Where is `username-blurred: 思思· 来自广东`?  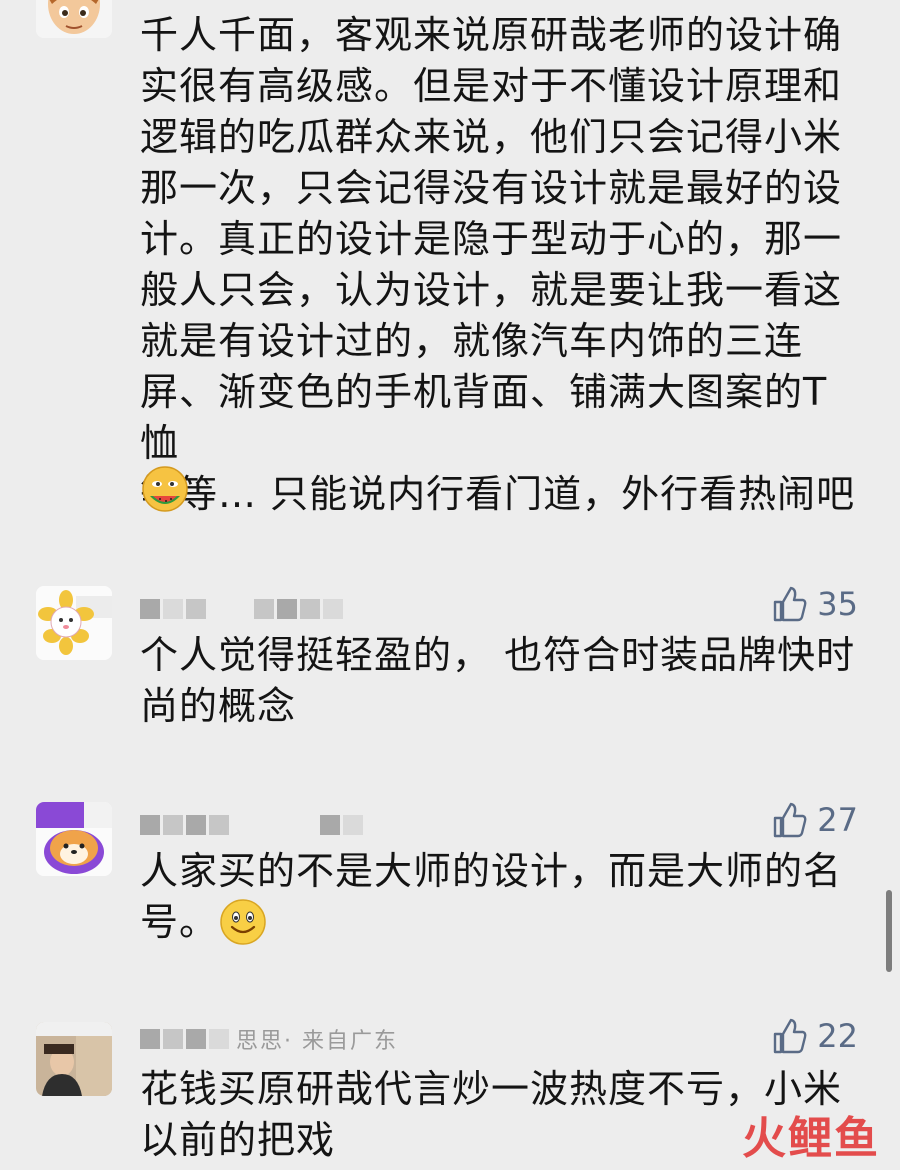 username-blurred: 思思· 来自广东 is located at coordinates (269, 1040).